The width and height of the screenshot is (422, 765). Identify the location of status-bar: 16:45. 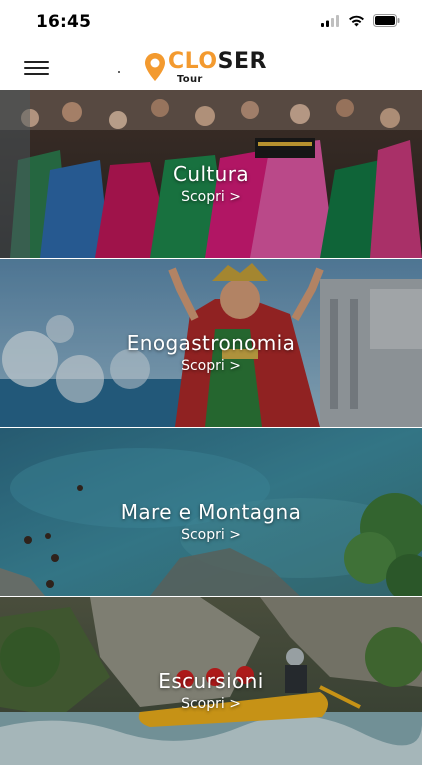
(211, 23).